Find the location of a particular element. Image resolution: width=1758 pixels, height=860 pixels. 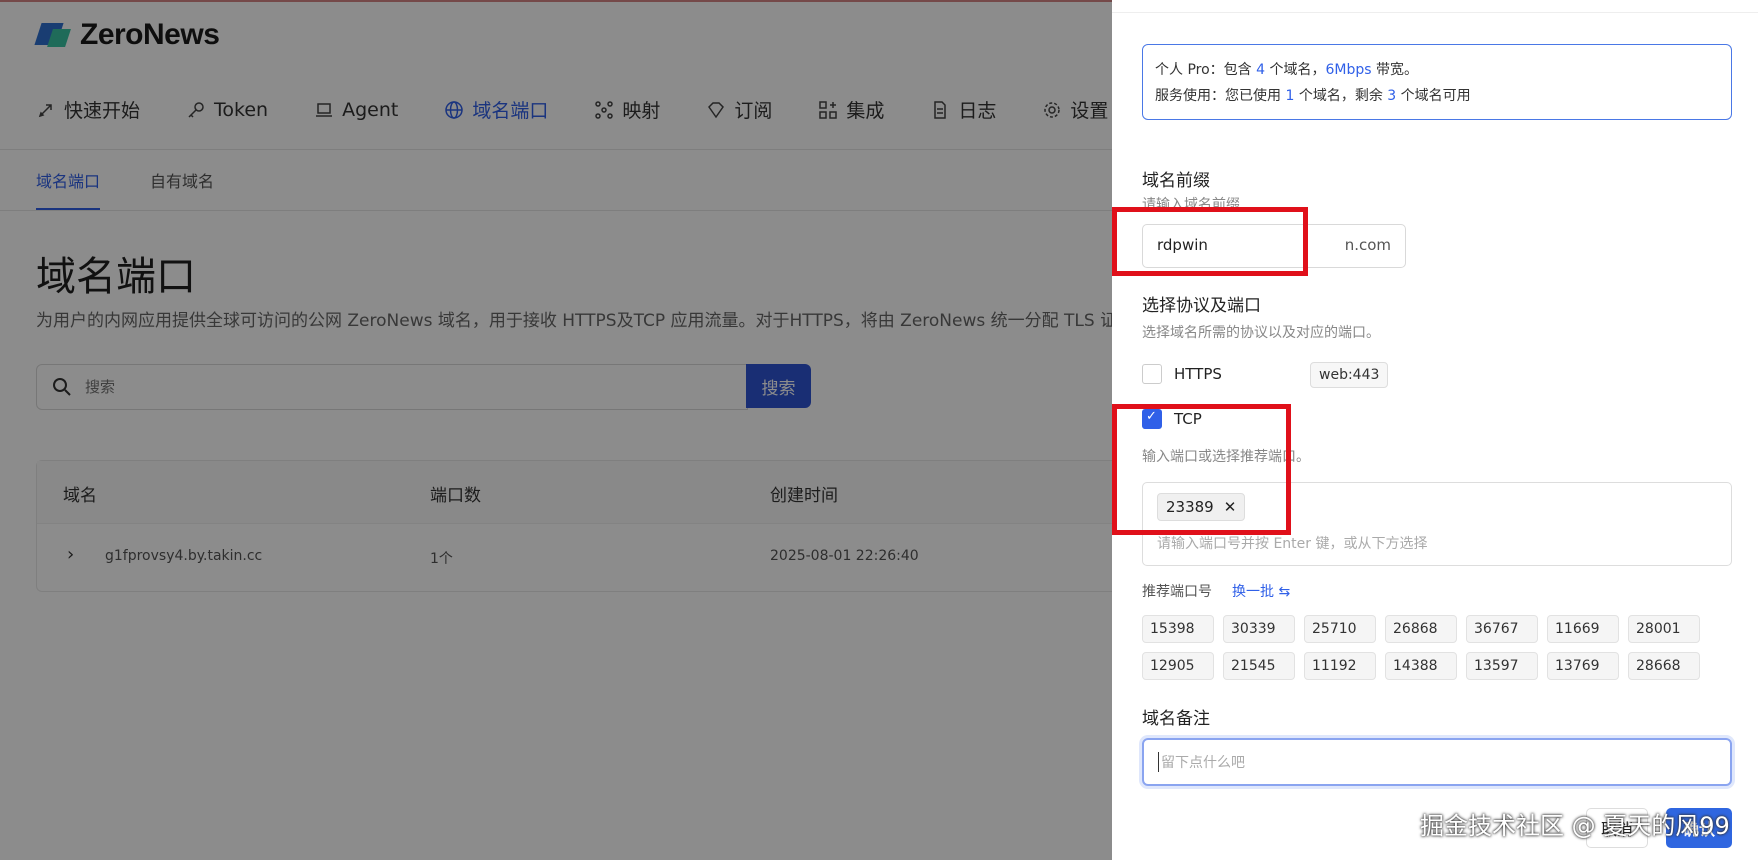

prefix-label: 域名前缀 is located at coordinates (1176, 181).